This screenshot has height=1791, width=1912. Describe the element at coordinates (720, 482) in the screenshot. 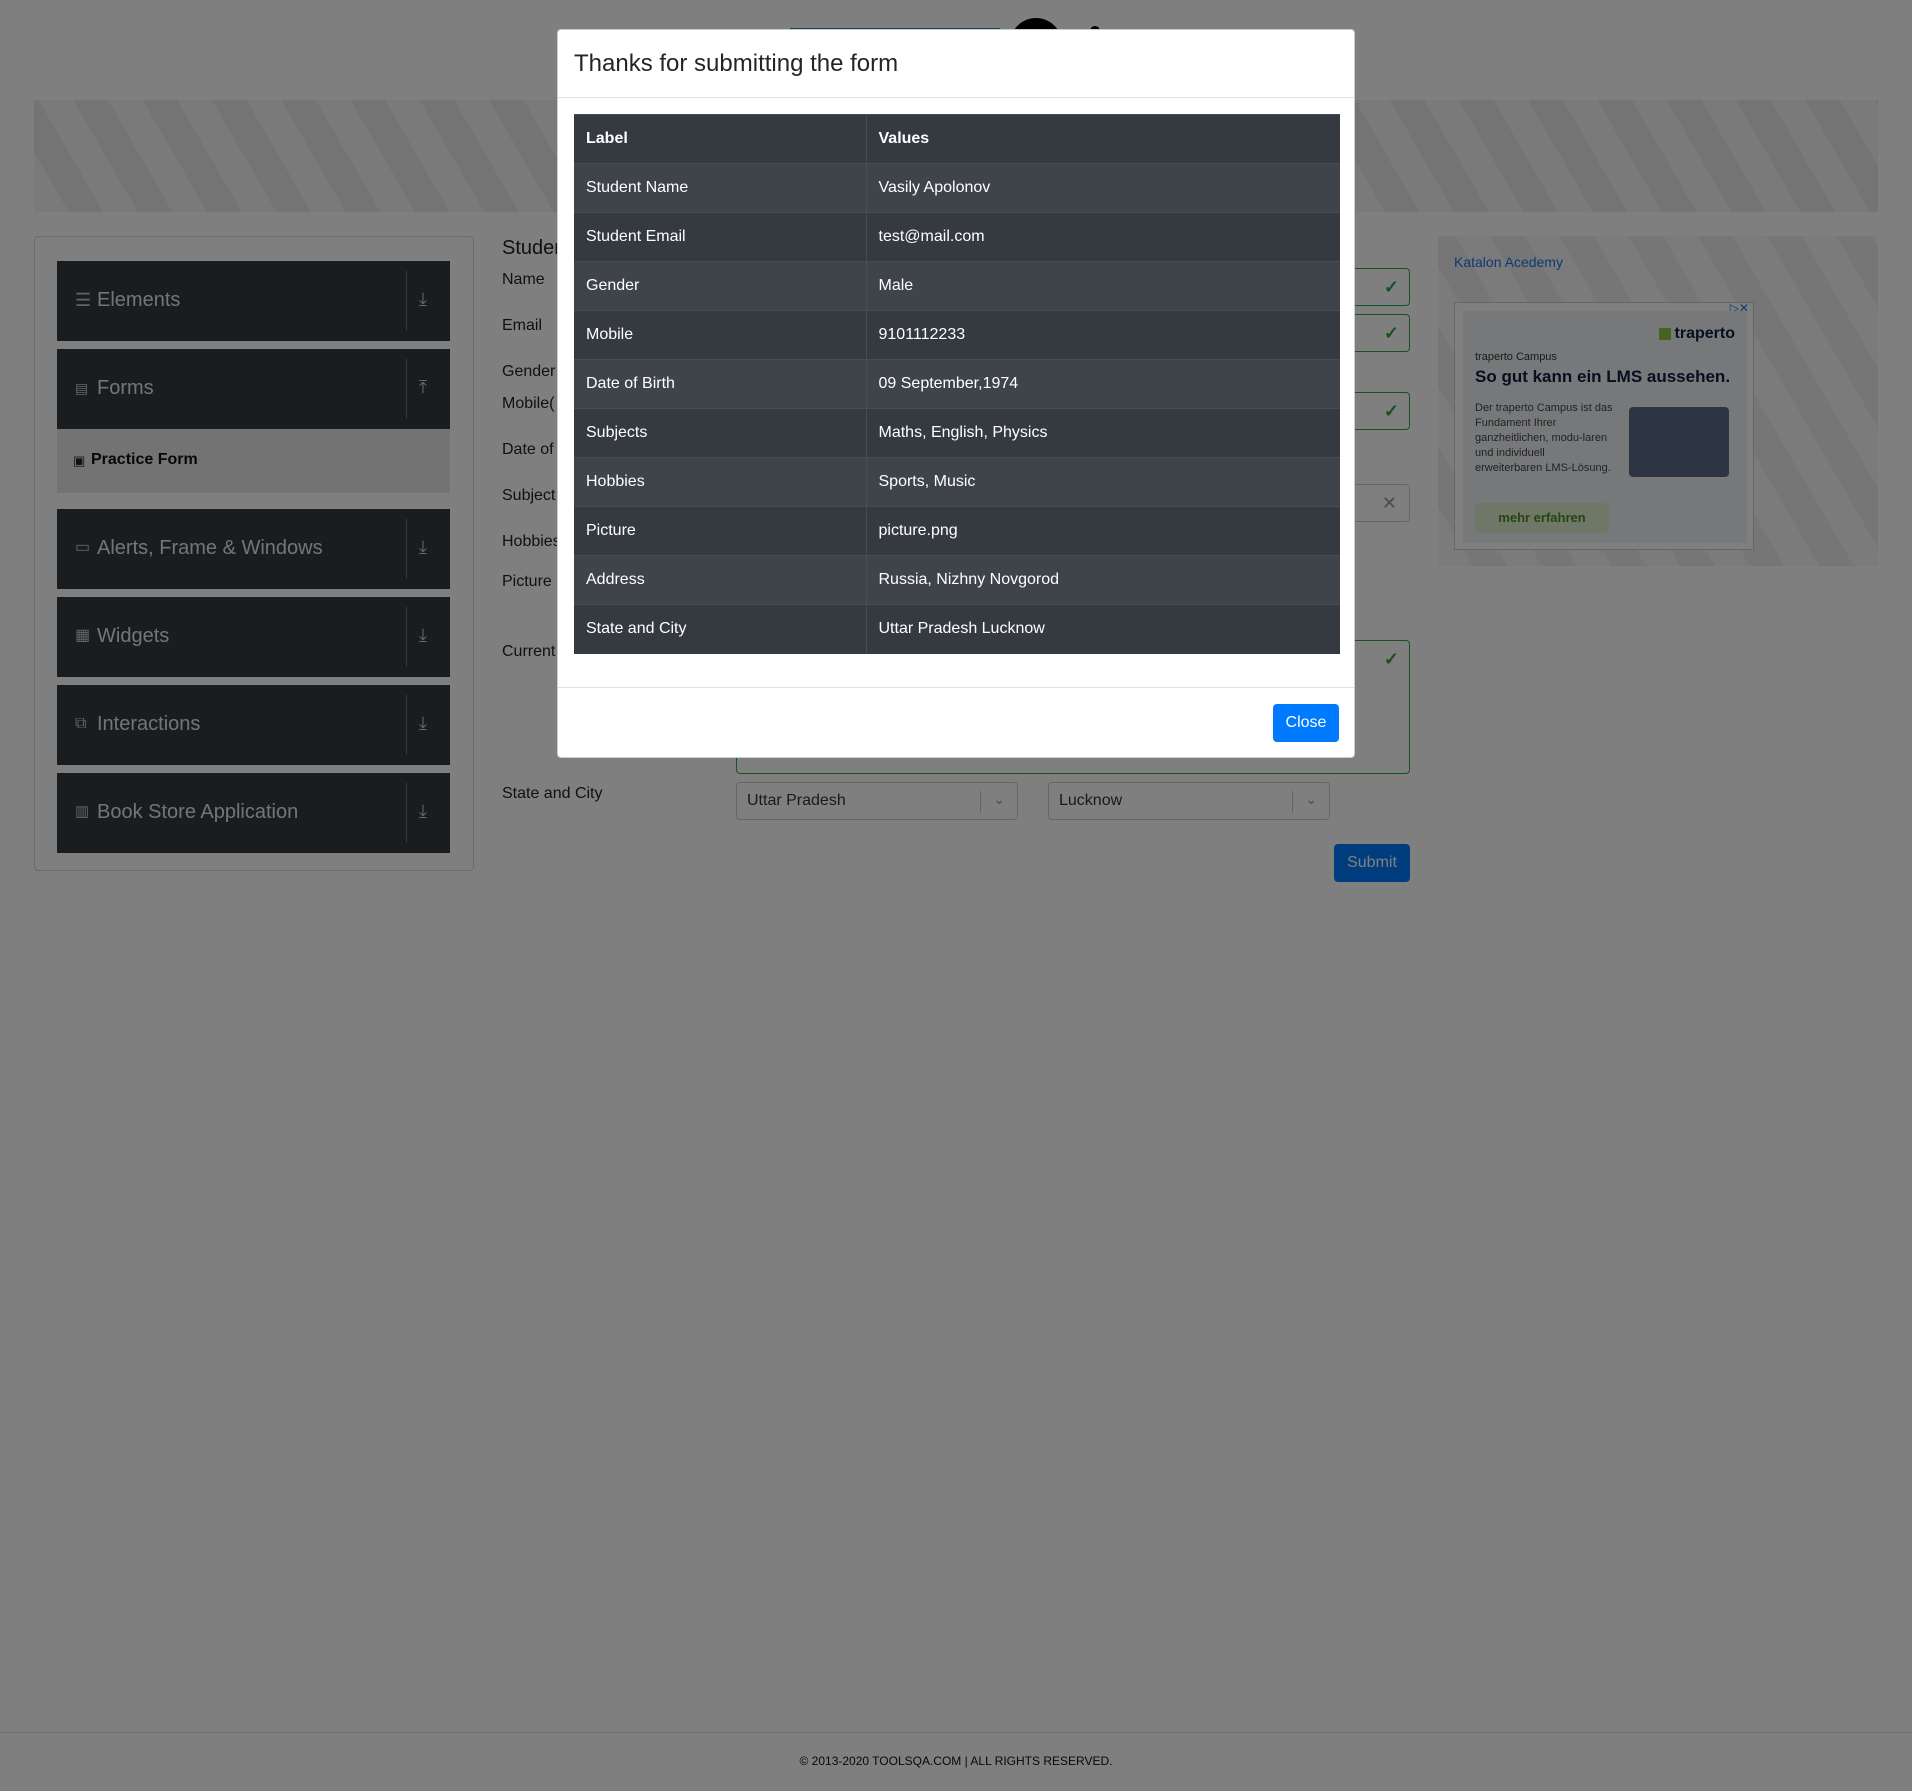

I see `row-label: Hobbies` at that location.